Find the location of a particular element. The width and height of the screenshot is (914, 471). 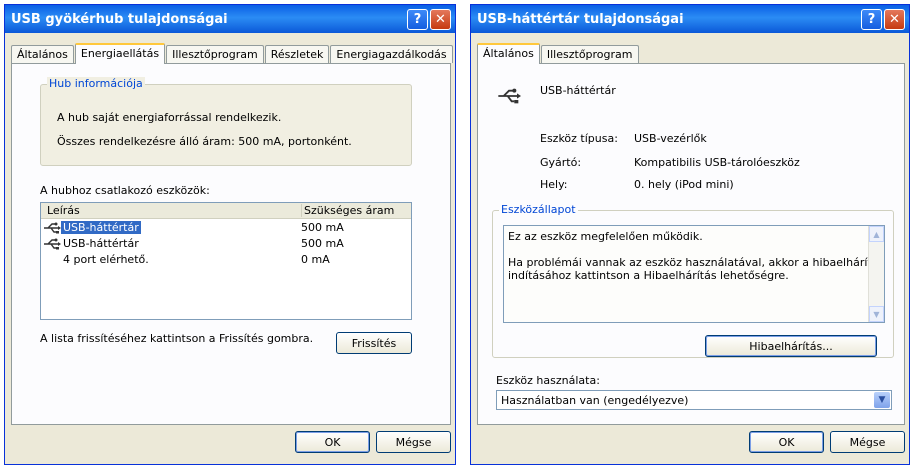

usage-value: Használatban van (engedélyezve) is located at coordinates (595, 400).